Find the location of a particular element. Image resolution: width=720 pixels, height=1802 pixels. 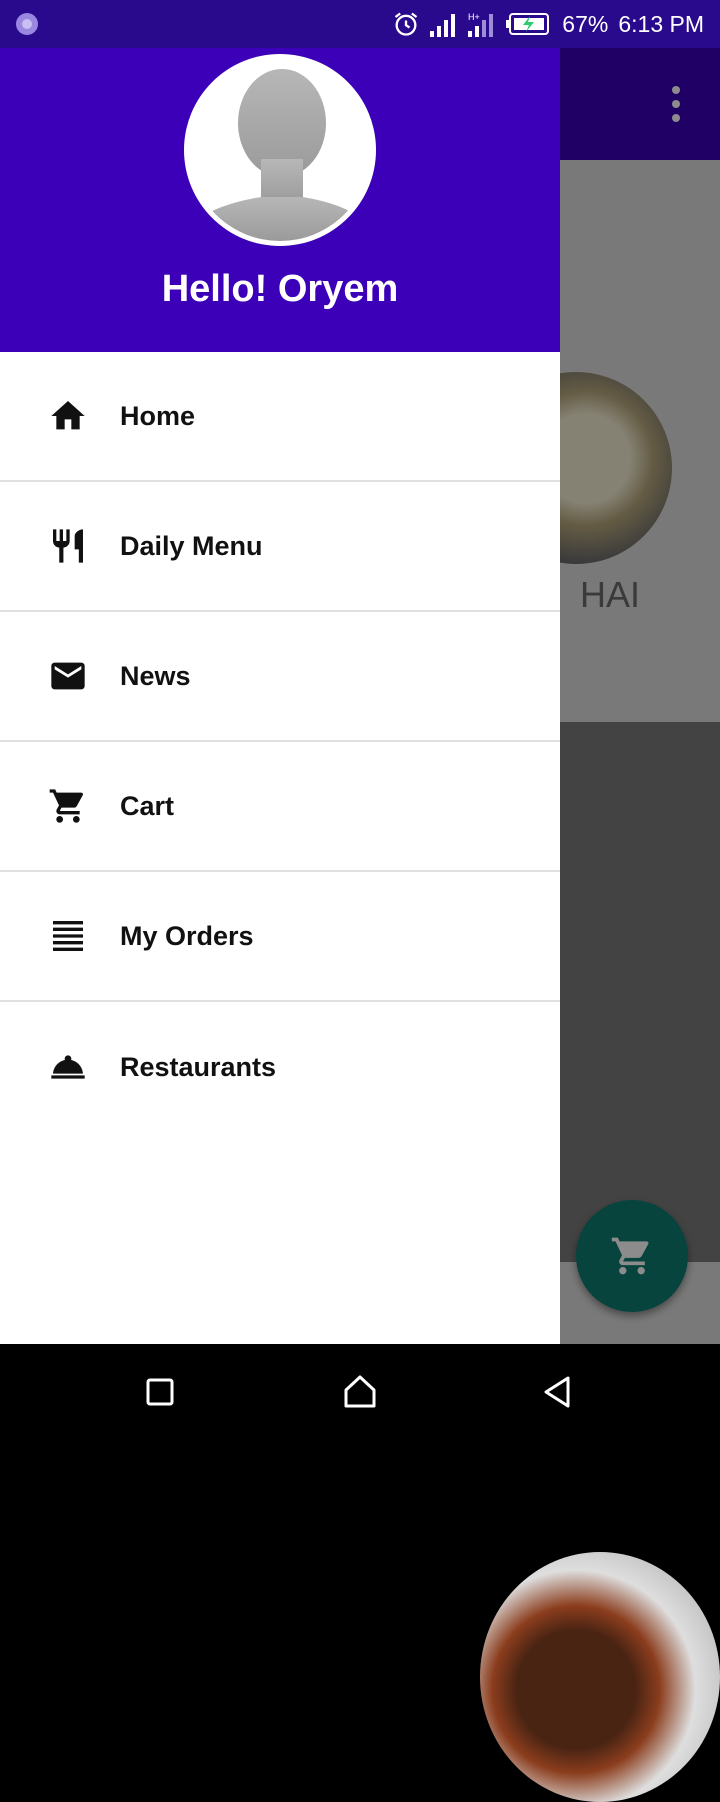

system-nav-bar is located at coordinates (360, 1392).